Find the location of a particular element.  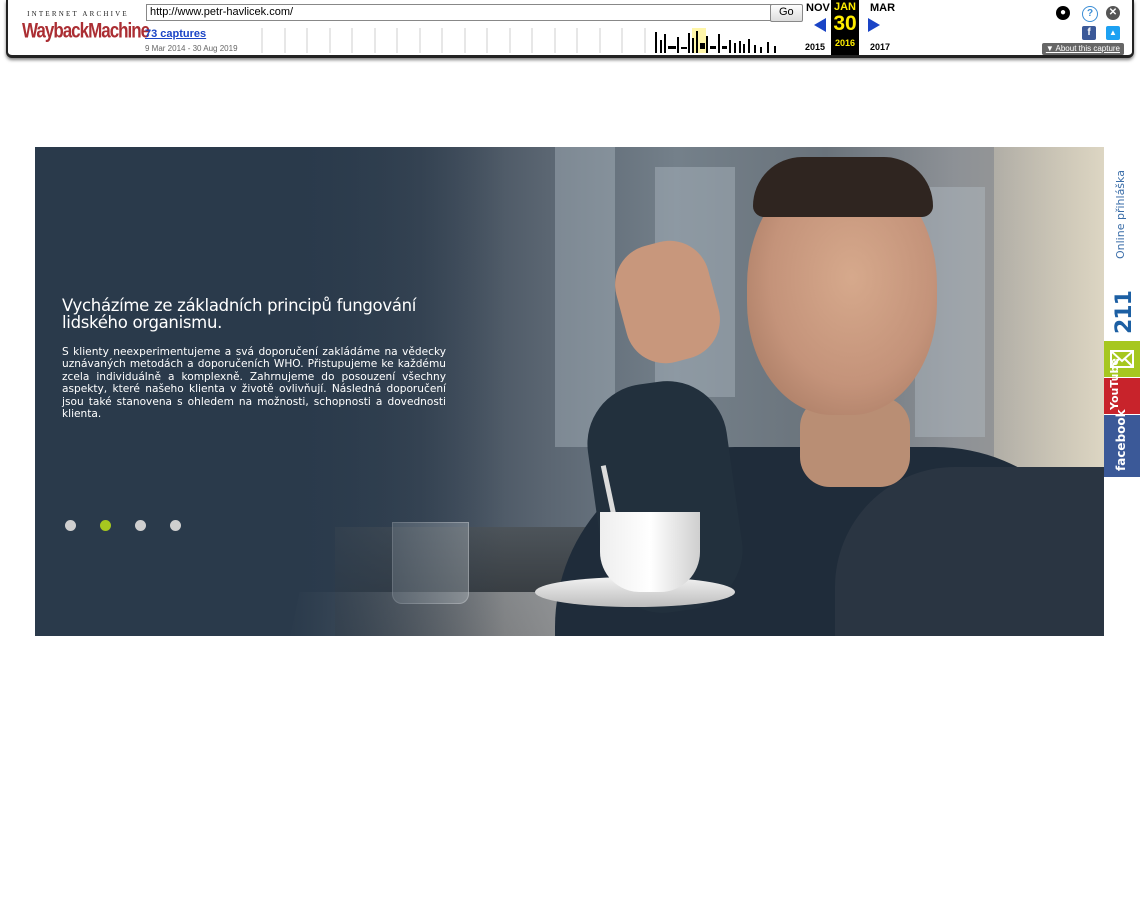

facebook-tab: facebook is located at coordinates (1122, 443).